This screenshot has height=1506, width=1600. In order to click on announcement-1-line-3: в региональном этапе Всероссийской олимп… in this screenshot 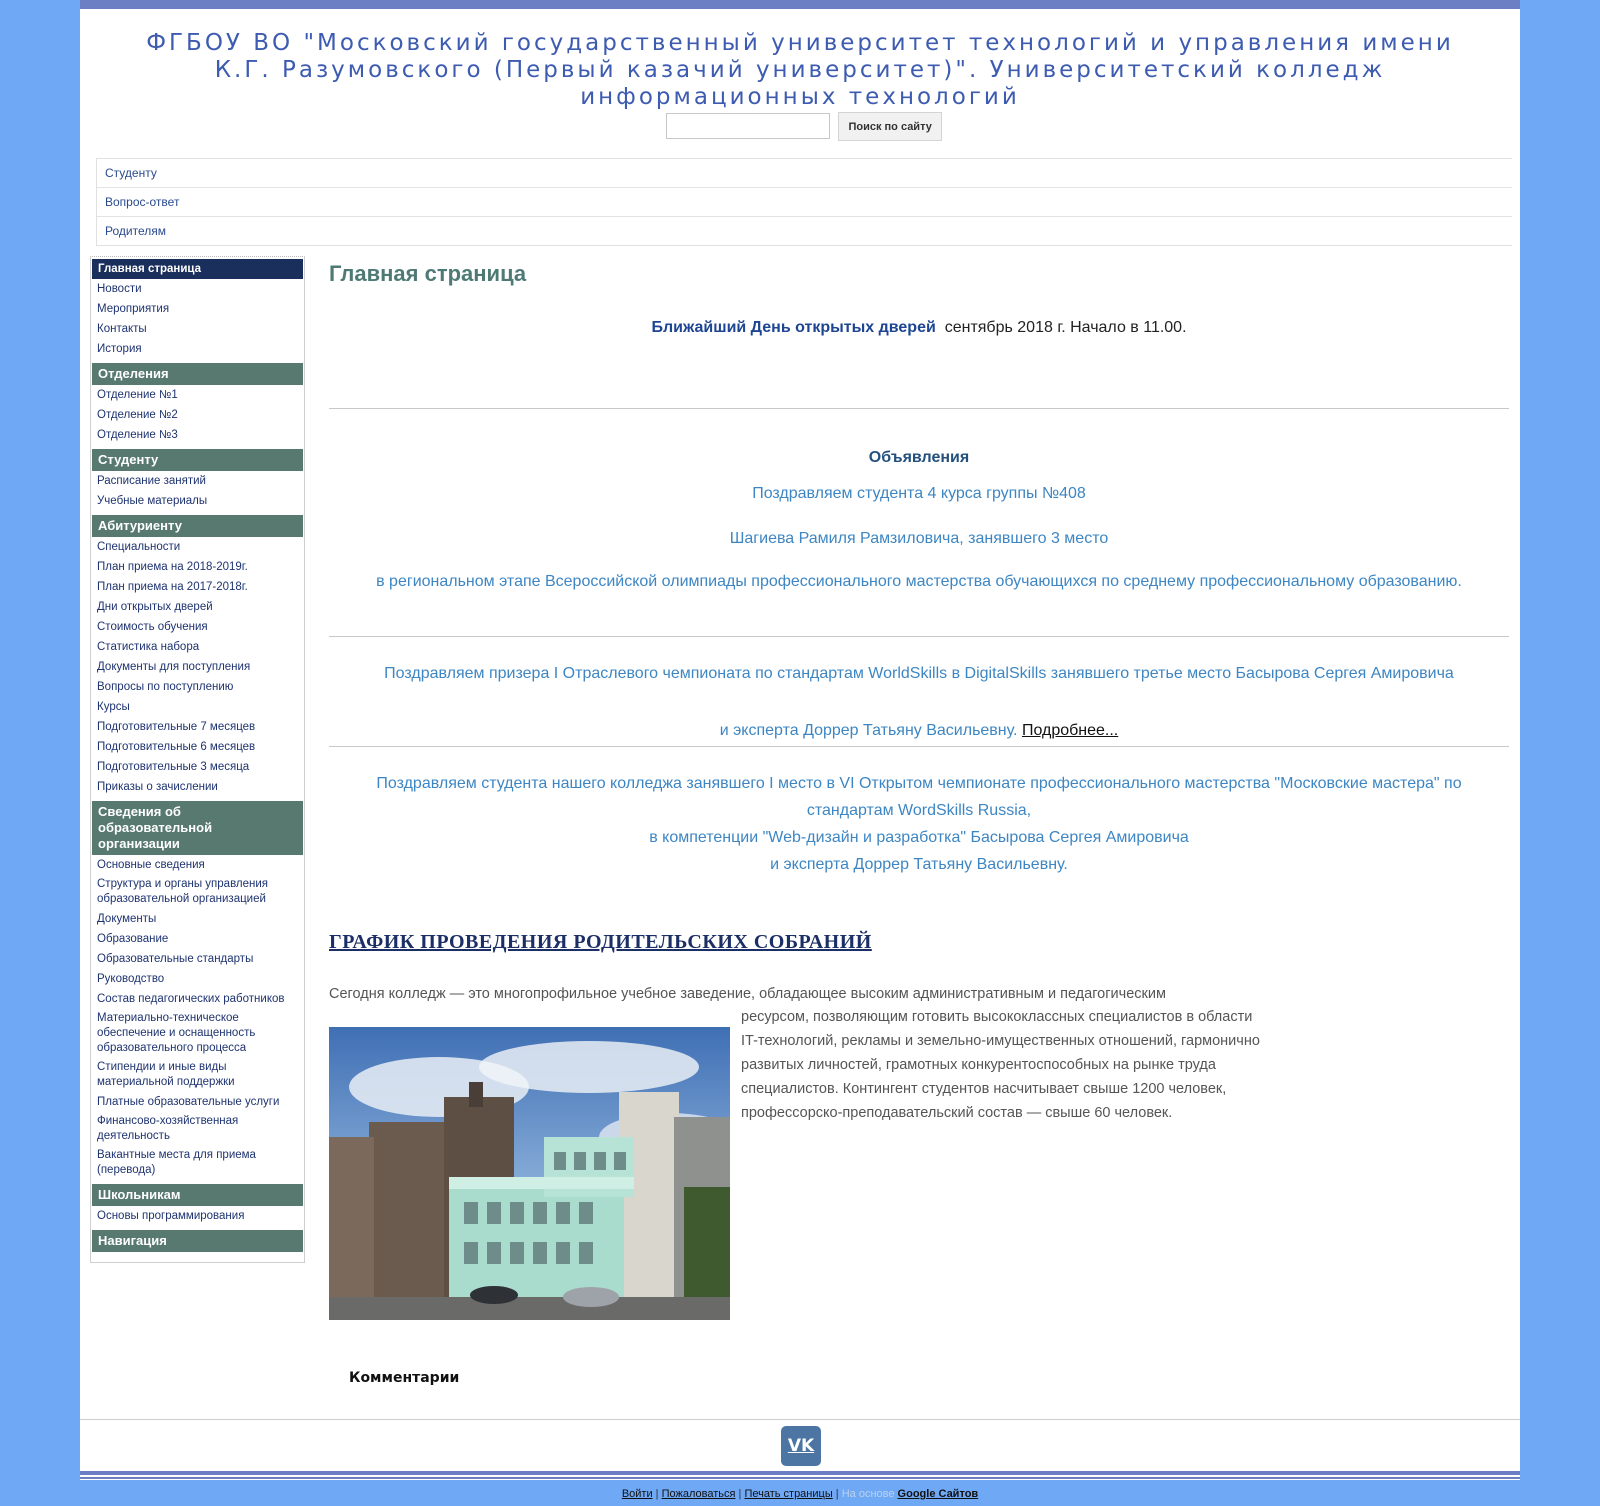, I will do `click(919, 581)`.